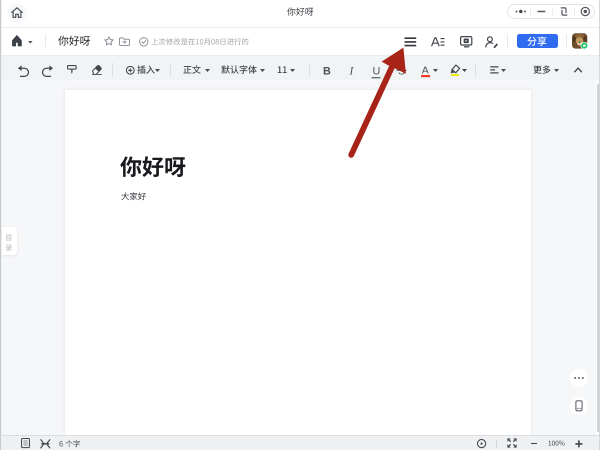  I want to click on svg-text: A, so click(425, 70).